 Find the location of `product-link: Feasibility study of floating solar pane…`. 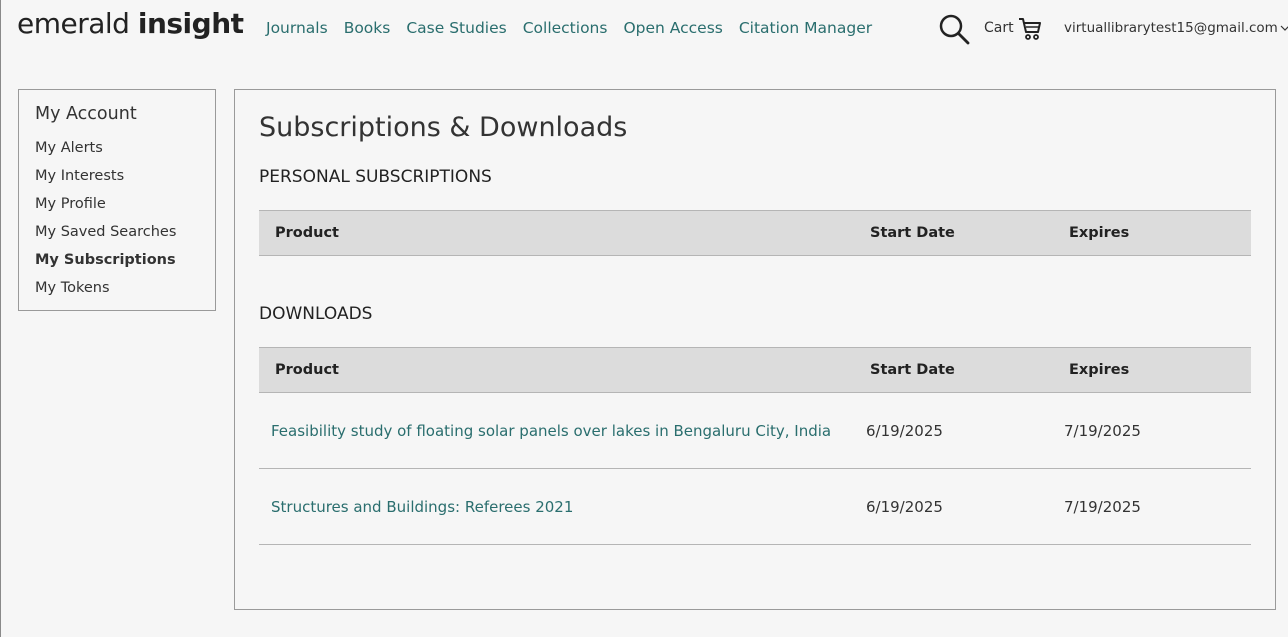

product-link: Feasibility study of floating solar pane… is located at coordinates (551, 431).